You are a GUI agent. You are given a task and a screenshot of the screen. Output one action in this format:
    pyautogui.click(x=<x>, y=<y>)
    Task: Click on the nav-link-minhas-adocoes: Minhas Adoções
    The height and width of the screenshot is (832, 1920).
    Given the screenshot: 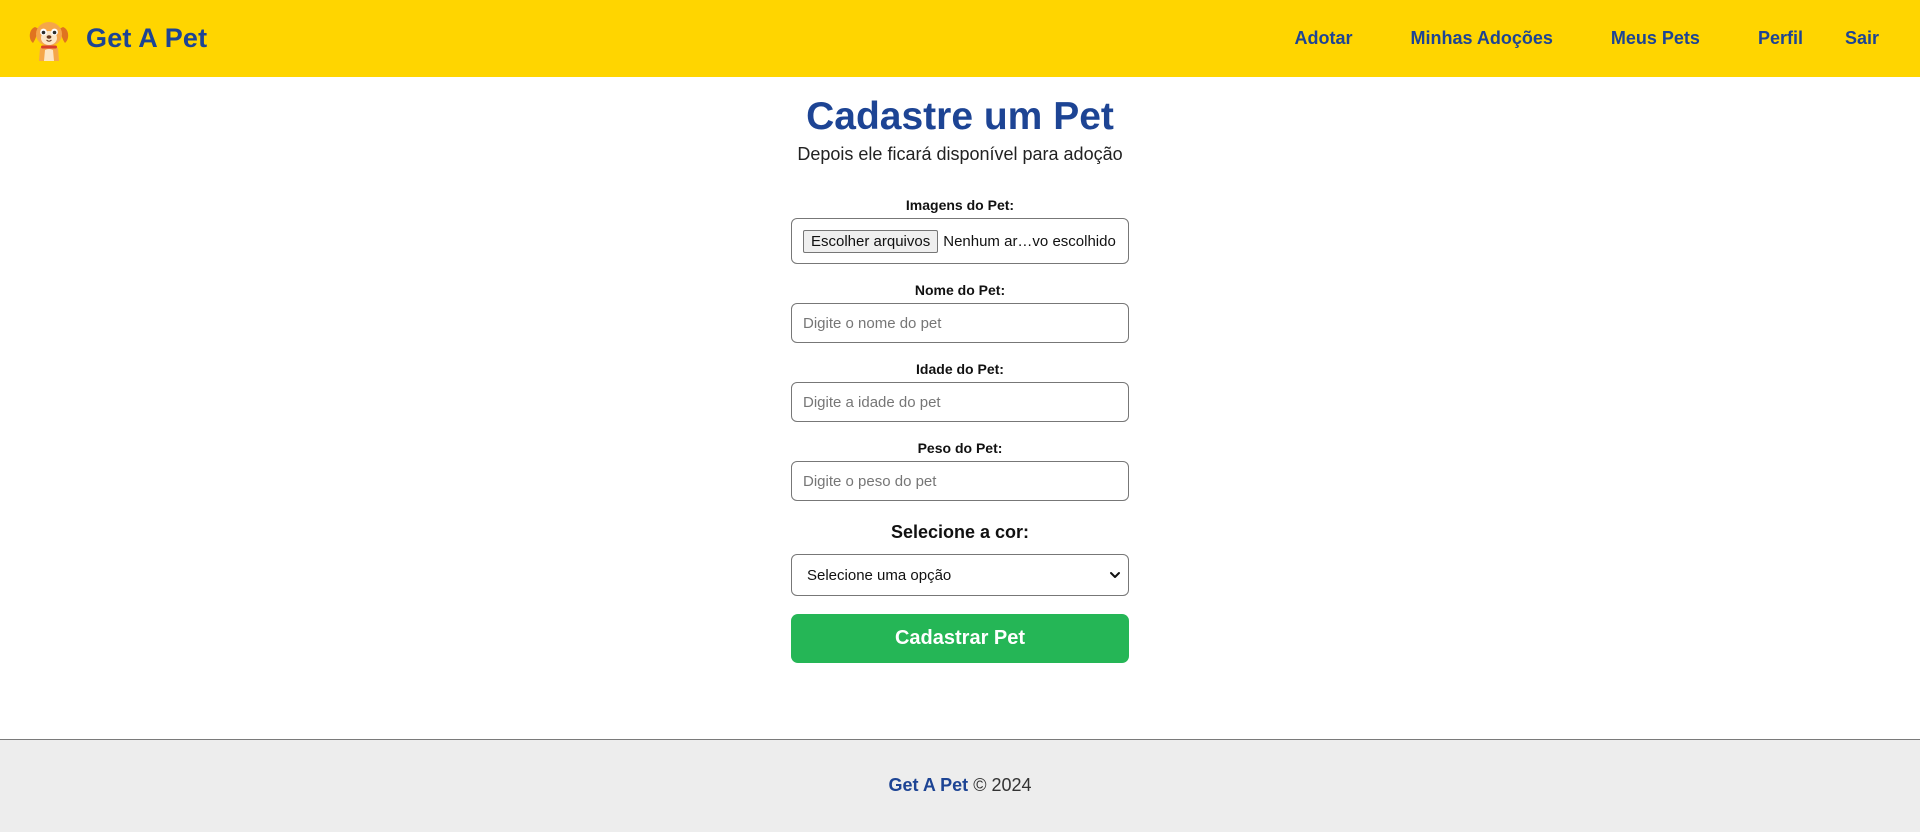 What is the action you would take?
    pyautogui.click(x=1482, y=38)
    